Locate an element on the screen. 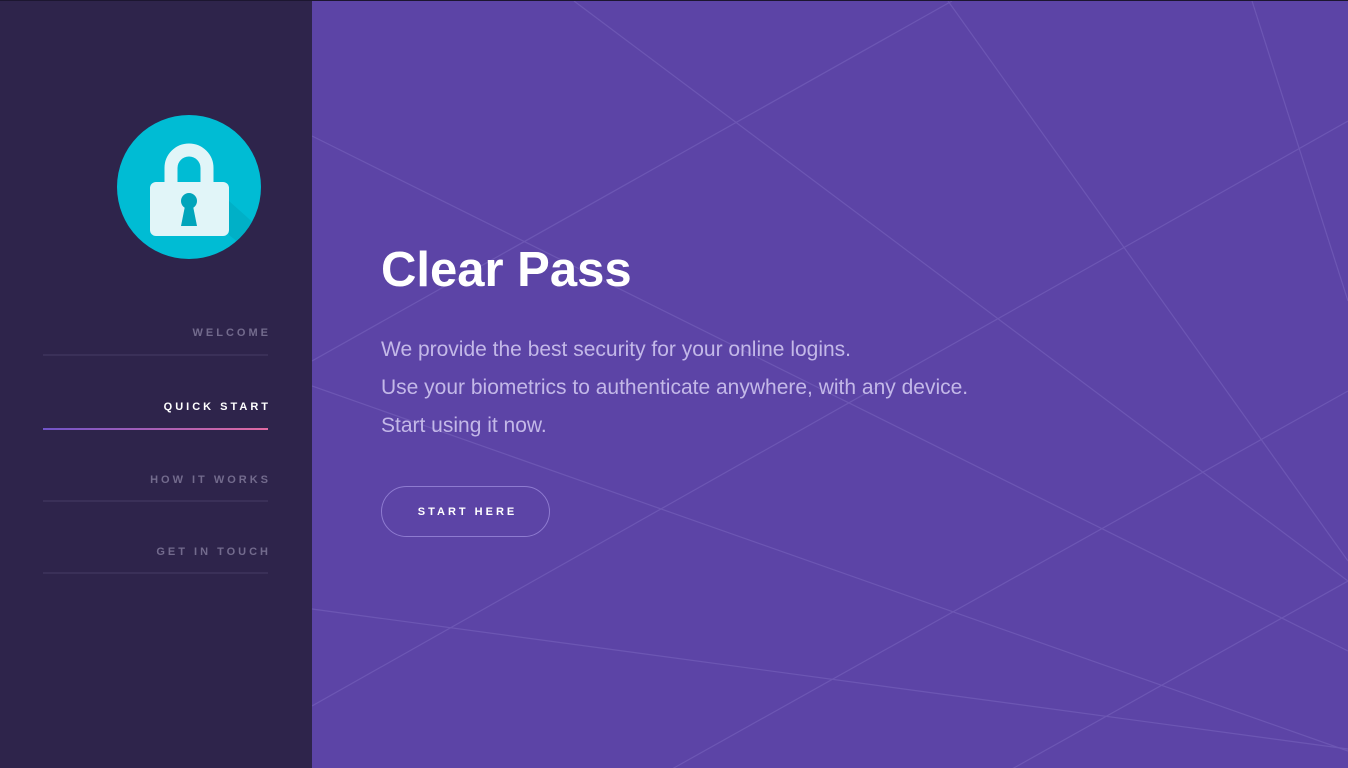 This screenshot has width=1348, height=768. lock-icon is located at coordinates (189, 187).